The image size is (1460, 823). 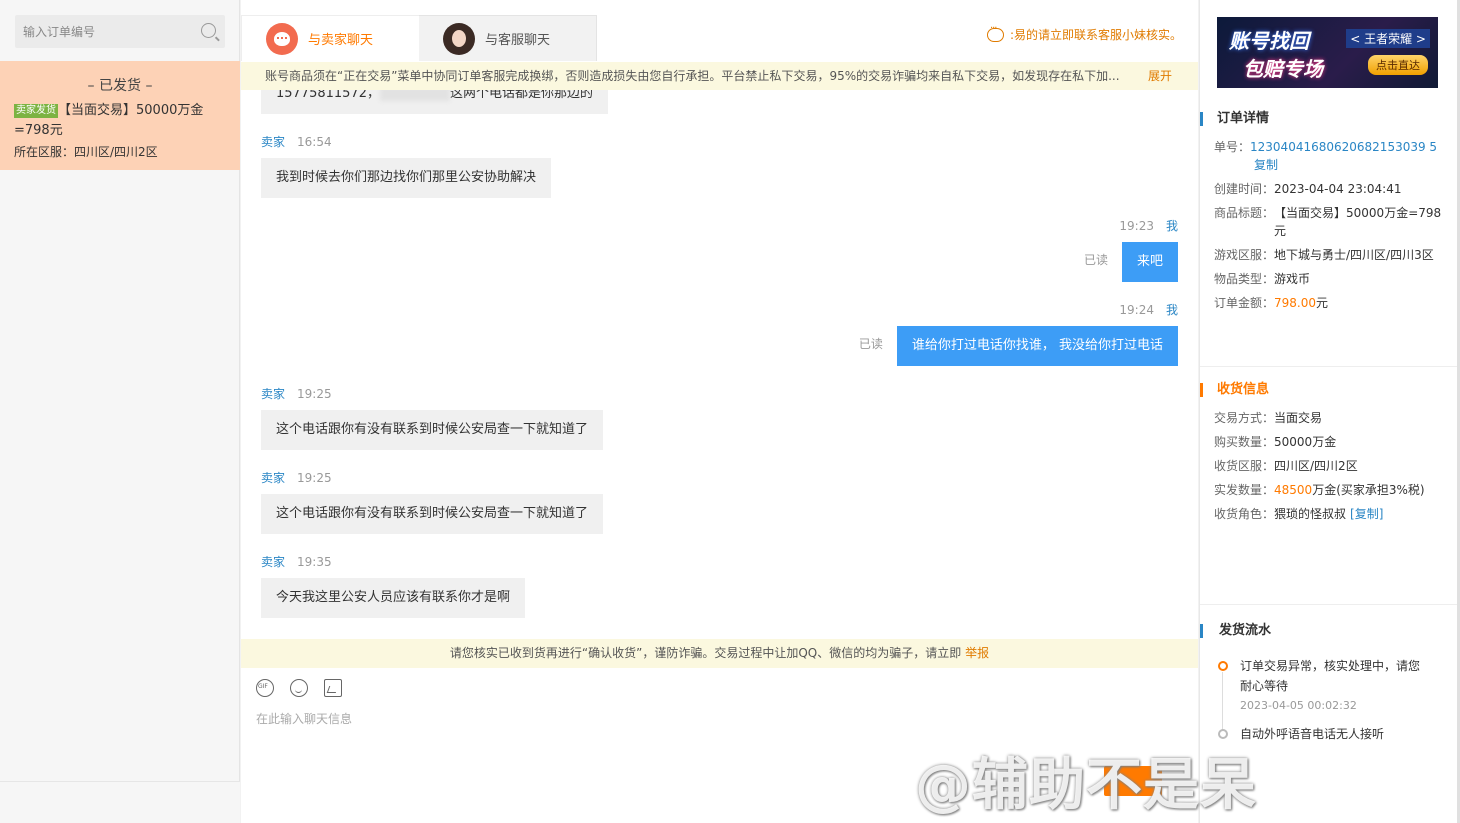 I want to click on field-label: 物品类型：, so click(x=1244, y=279).